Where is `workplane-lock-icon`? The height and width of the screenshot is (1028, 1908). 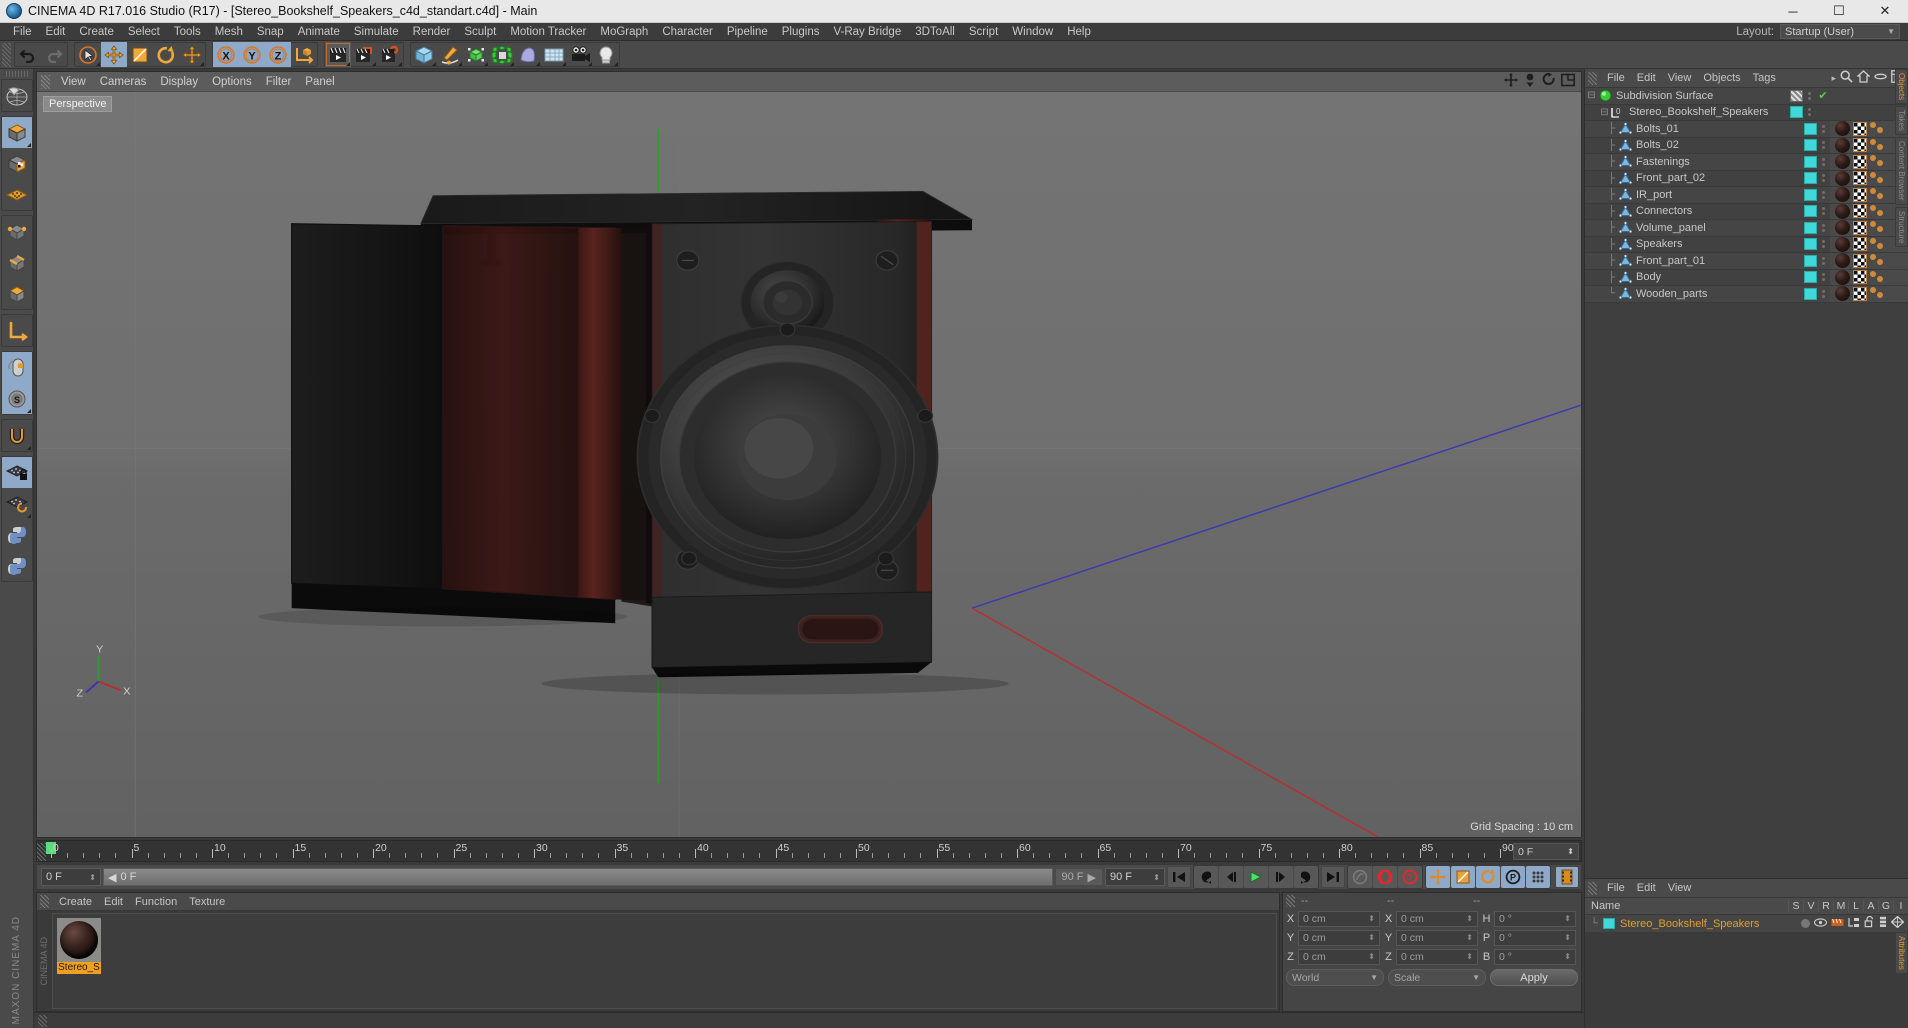
workplane-lock-icon is located at coordinates (16, 472).